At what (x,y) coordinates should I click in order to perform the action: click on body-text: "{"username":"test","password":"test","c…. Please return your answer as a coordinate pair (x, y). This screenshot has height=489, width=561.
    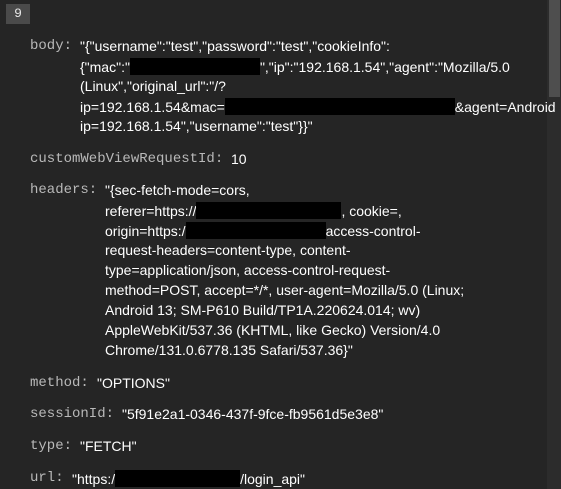
    Looking at the image, I should click on (235, 46).